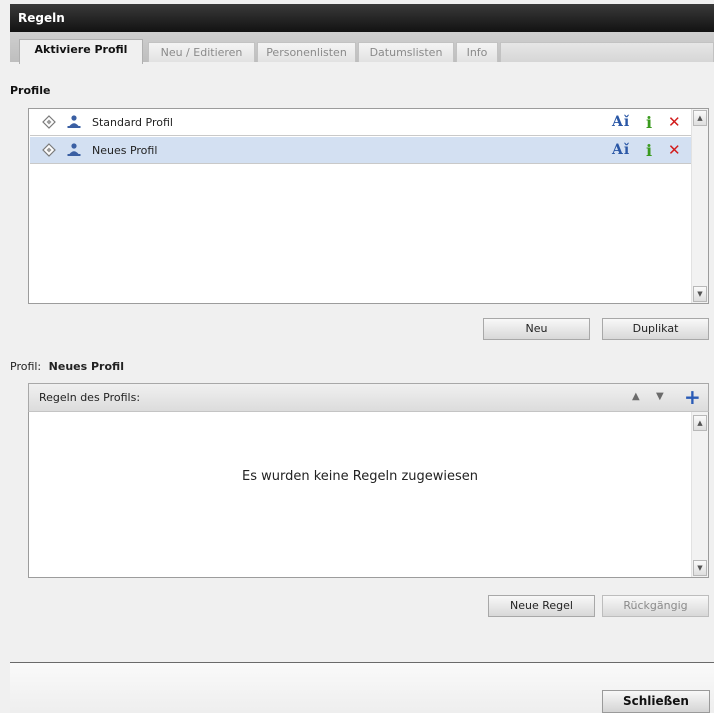 Image resolution: width=714 pixels, height=713 pixels. What do you see at coordinates (360, 476) in the screenshot?
I see `empty-rules-message: Es wurden keine Regeln zugewiesen` at bounding box center [360, 476].